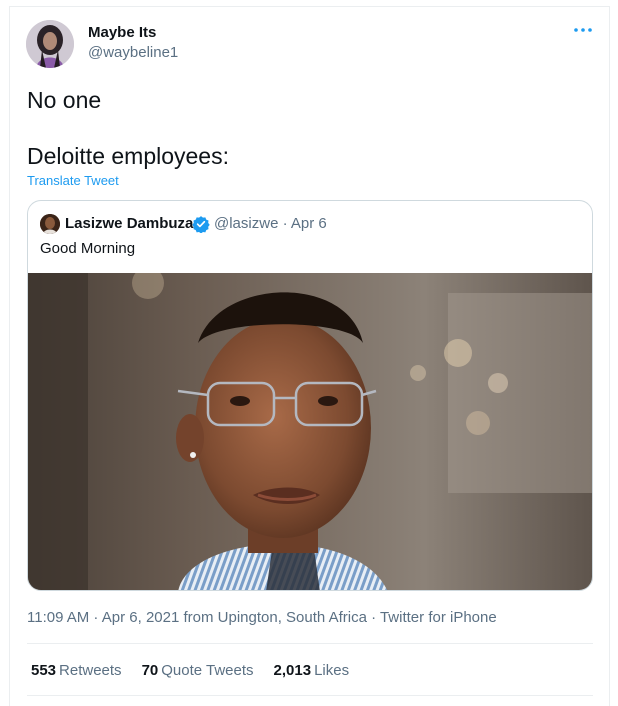 Image resolution: width=618 pixels, height=706 pixels. I want to click on quotes-count: 70, so click(150, 670).